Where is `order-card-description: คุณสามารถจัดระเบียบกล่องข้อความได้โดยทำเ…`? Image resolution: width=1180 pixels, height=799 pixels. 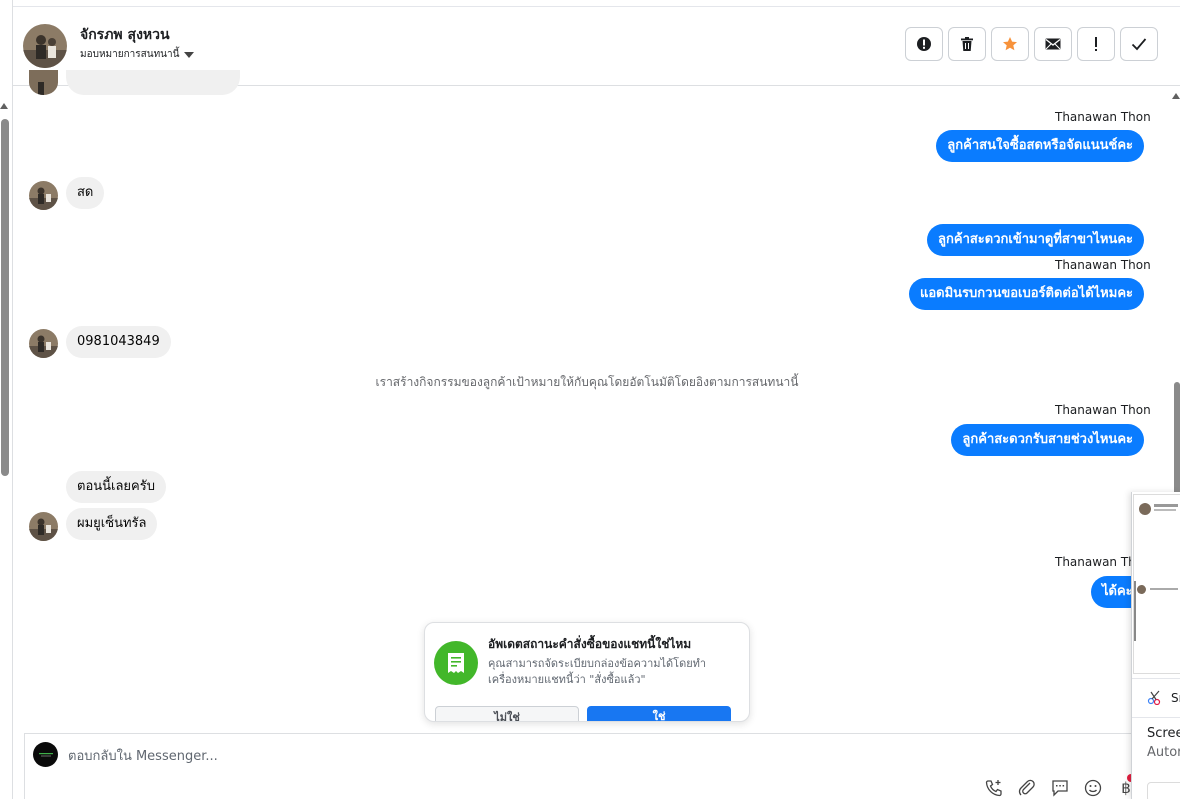 order-card-description: คุณสามารถจัดระเบียบกล่องข้อความได้โดยทำเ… is located at coordinates (597, 671).